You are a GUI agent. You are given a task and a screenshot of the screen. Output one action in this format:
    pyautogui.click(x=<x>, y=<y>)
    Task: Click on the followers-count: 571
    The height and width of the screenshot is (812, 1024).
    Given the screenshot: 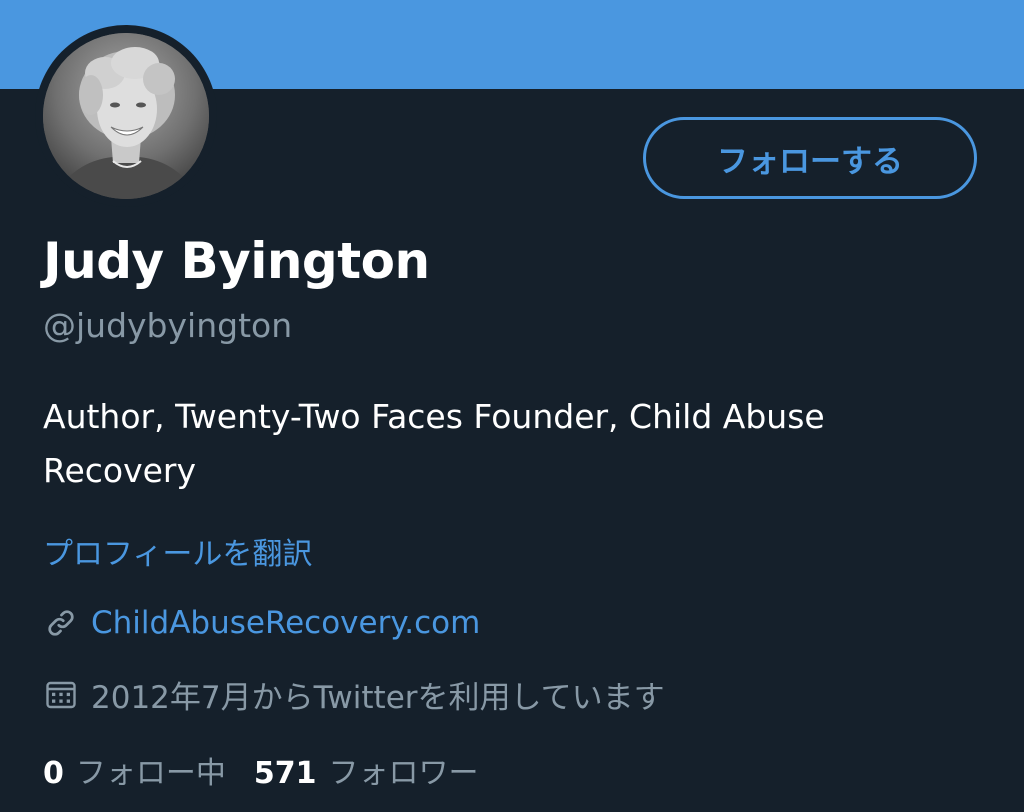 What is the action you would take?
    pyautogui.click(x=285, y=773)
    